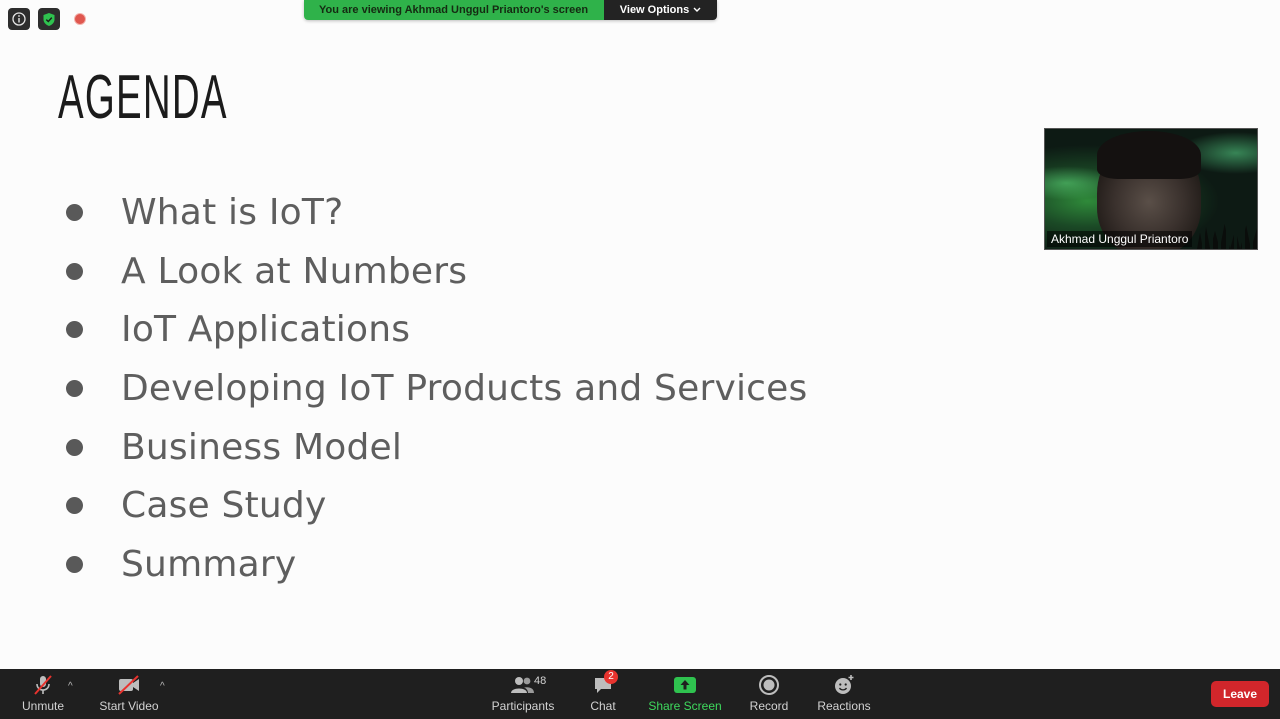 The image size is (1280, 719). I want to click on list-item: Summary, so click(436, 564).